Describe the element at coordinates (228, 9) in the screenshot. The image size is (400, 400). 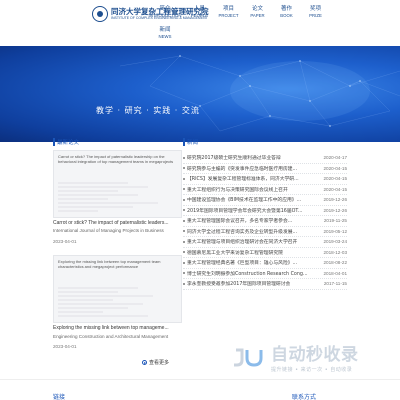
I see `nav-label-cn: 项目` at that location.